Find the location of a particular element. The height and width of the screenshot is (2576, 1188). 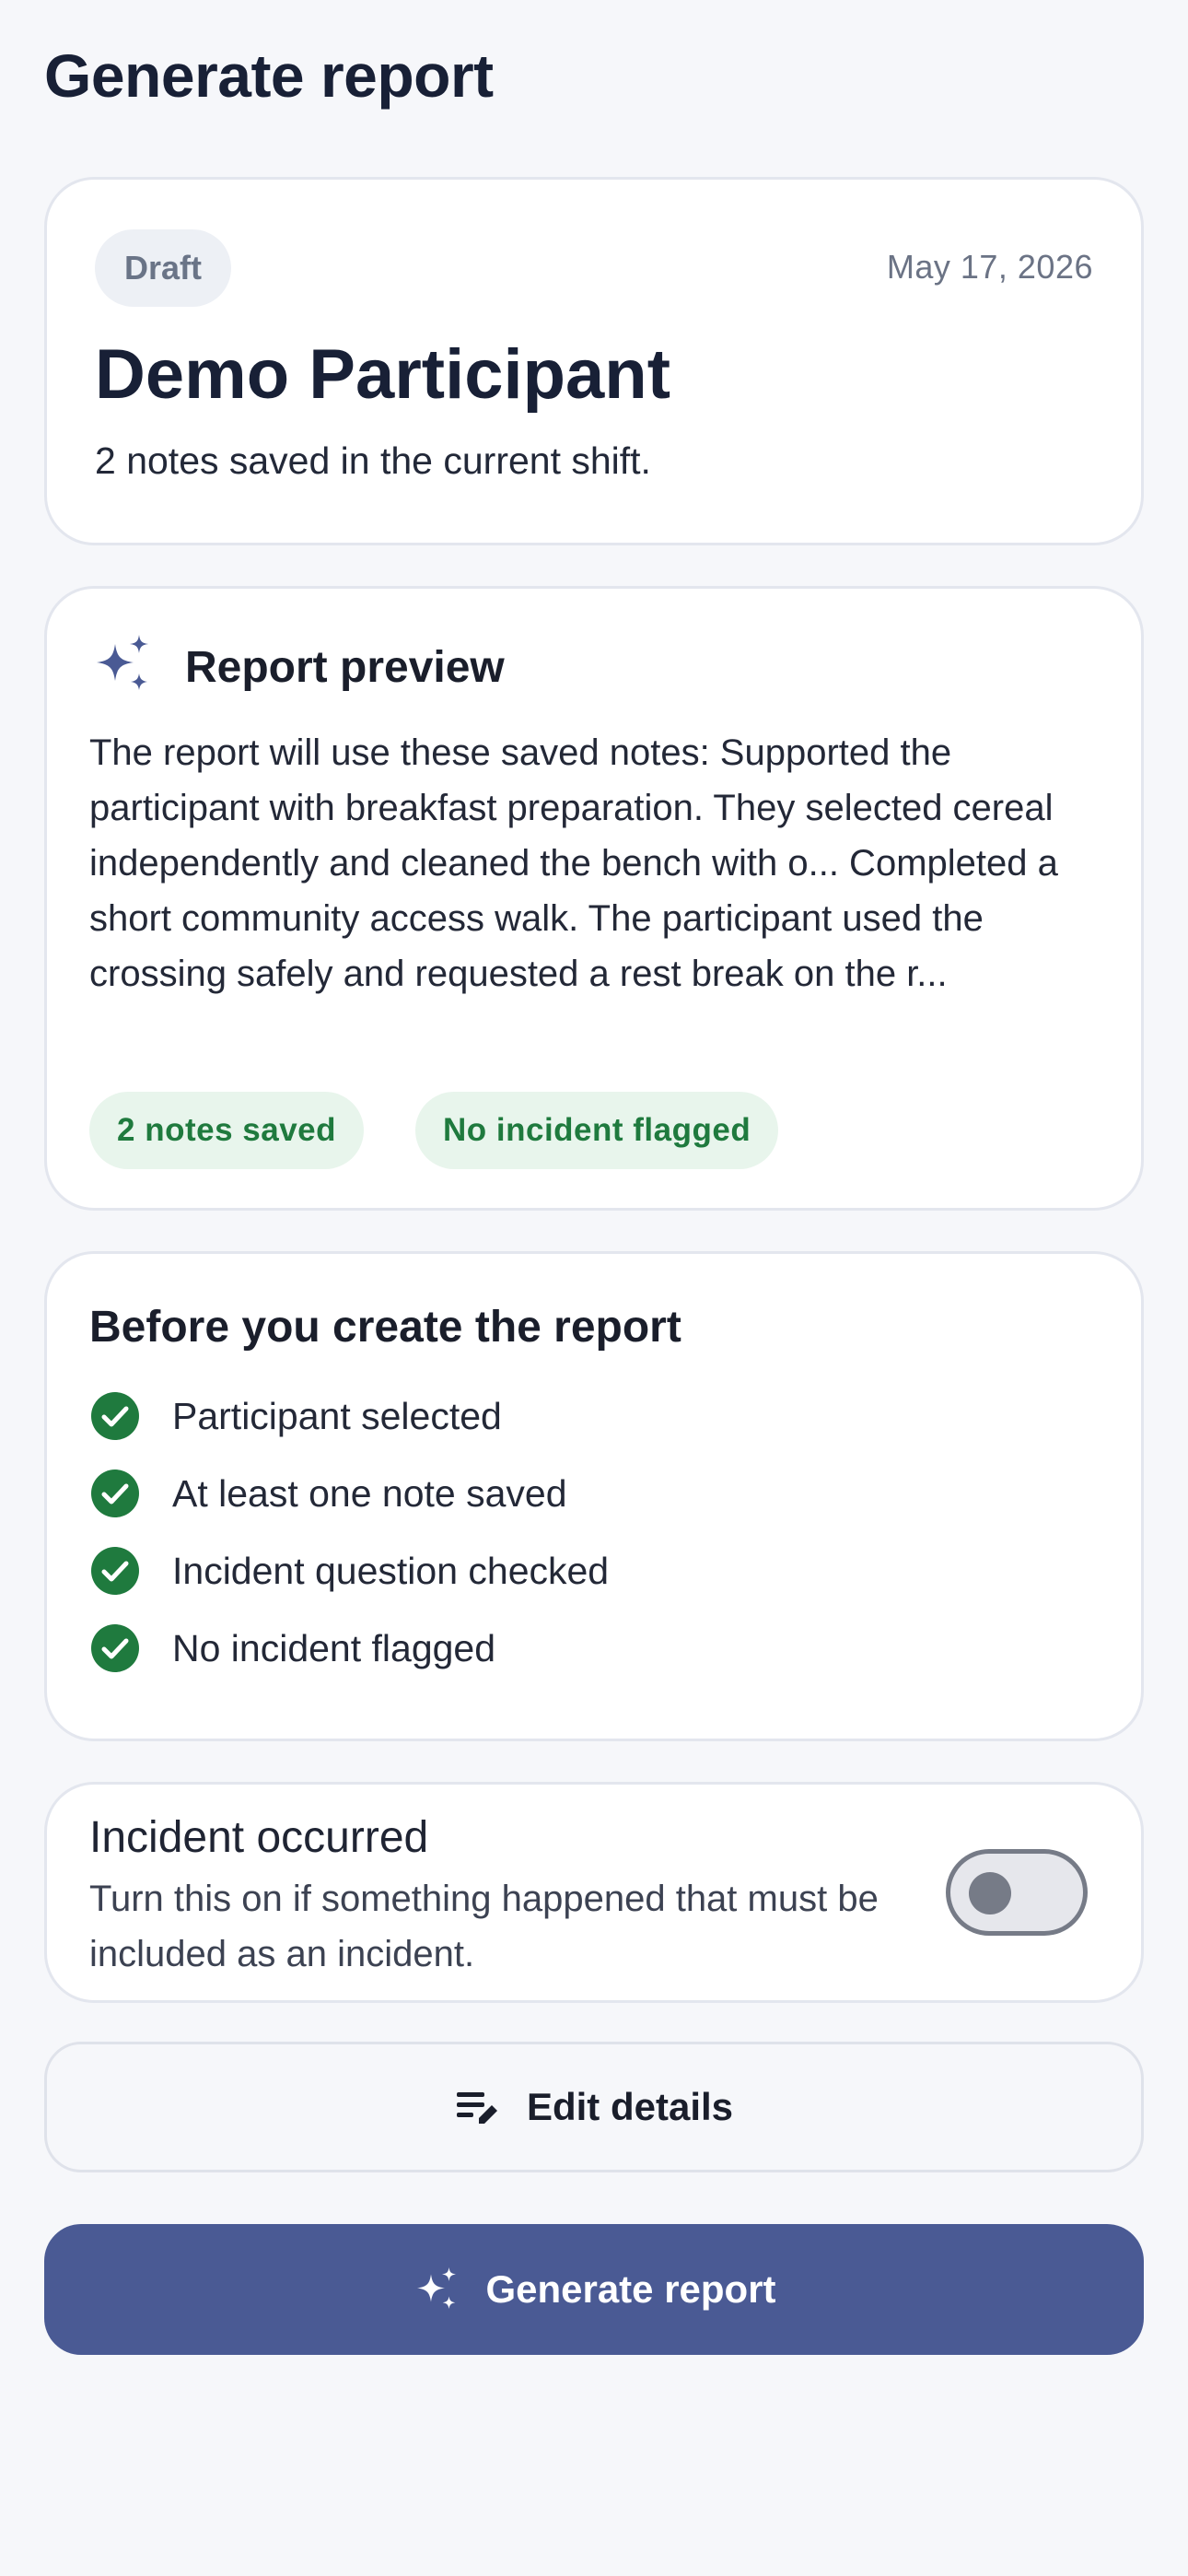

checklist-item: No incident flagged is located at coordinates (292, 1648).